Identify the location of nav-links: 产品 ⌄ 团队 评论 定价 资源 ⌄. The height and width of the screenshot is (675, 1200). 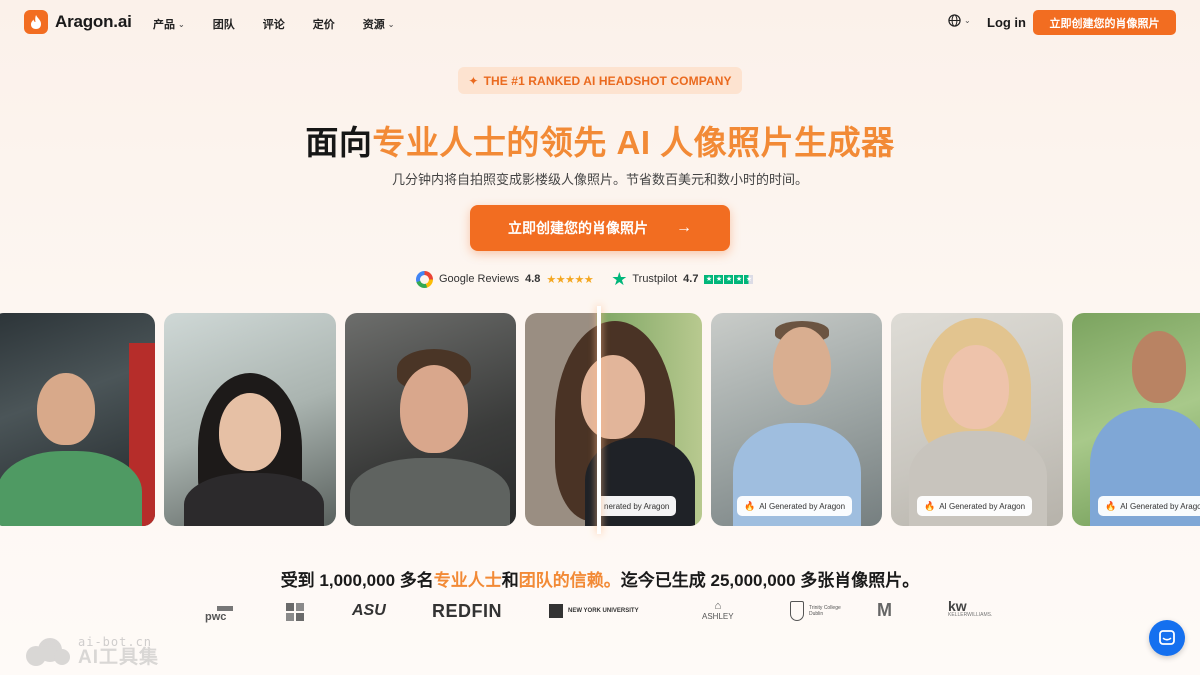
(287, 24).